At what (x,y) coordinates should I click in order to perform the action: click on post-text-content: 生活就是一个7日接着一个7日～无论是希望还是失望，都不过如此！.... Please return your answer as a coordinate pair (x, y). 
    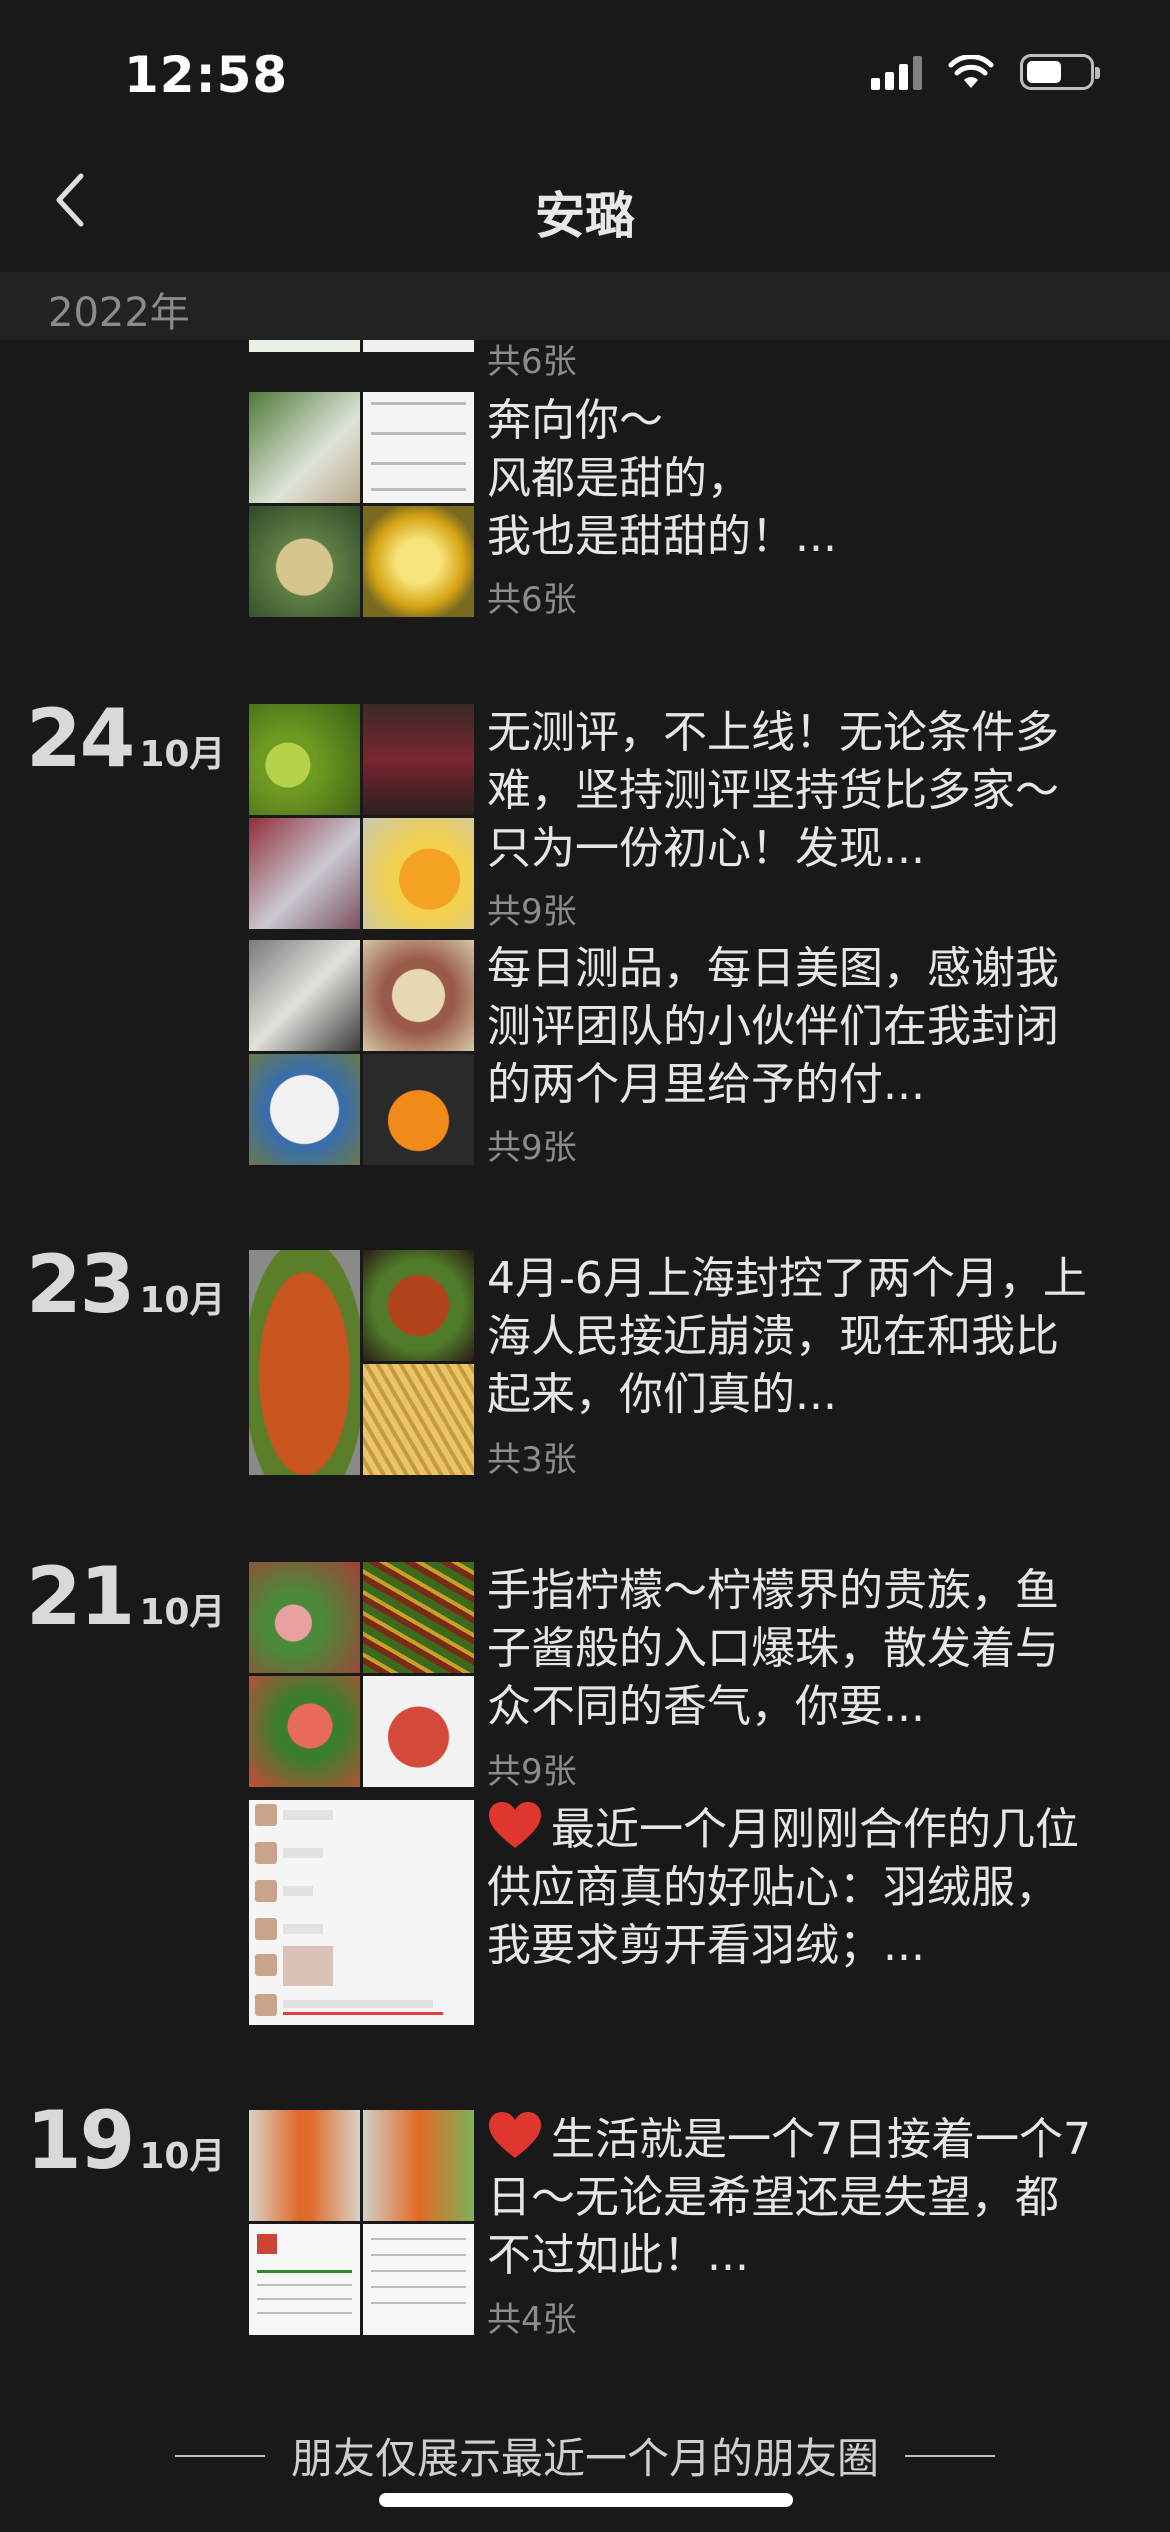
    Looking at the image, I should click on (789, 2197).